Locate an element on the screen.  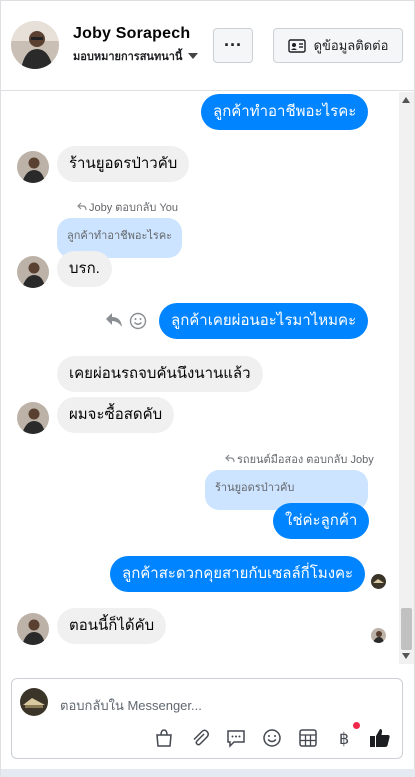
more-label: ··· is located at coordinates (233, 45).